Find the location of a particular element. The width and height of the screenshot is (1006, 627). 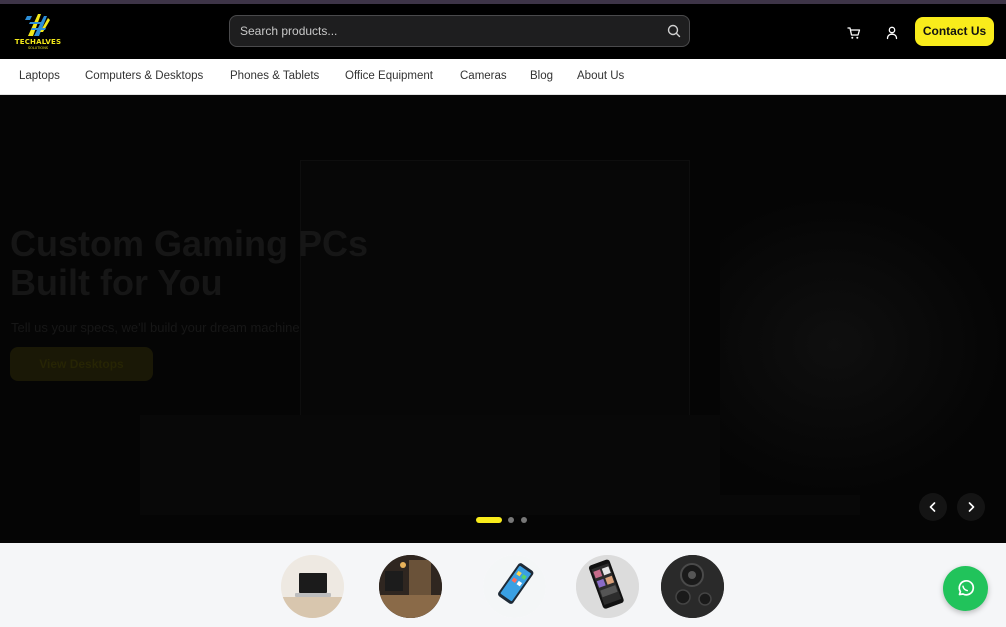

search-bar is located at coordinates (459, 31).